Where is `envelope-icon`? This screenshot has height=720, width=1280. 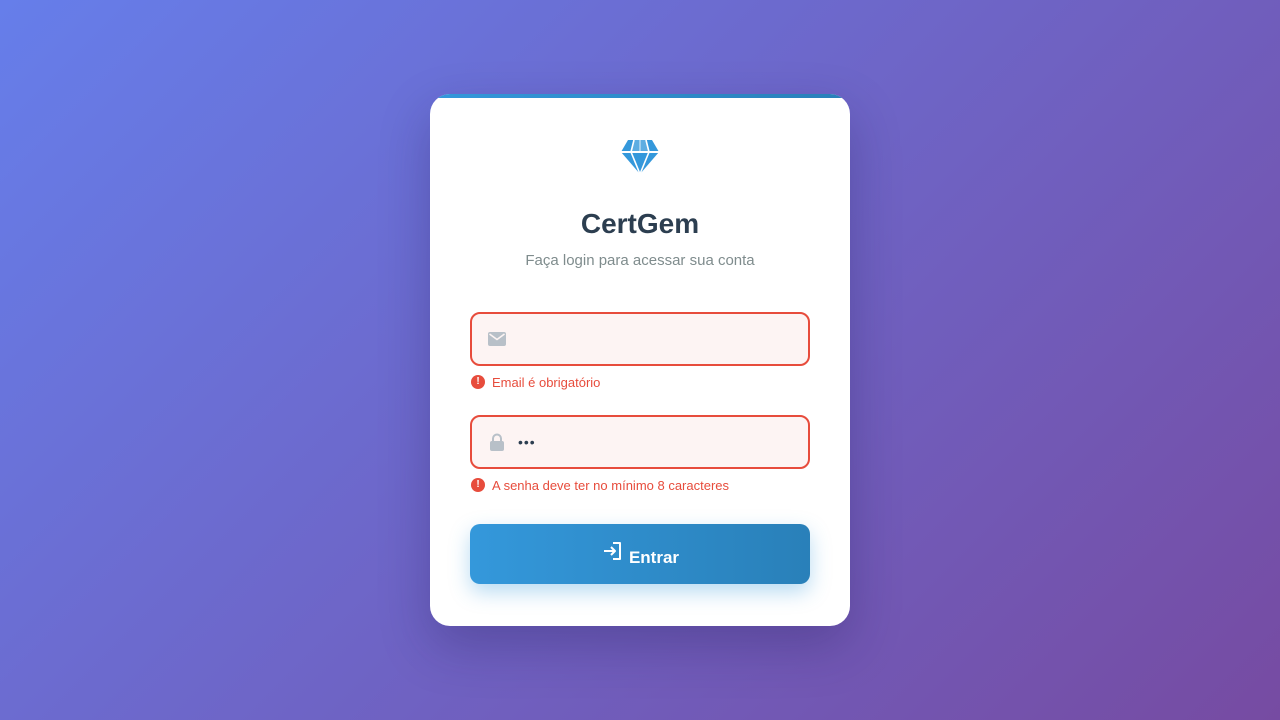
envelope-icon is located at coordinates (497, 339).